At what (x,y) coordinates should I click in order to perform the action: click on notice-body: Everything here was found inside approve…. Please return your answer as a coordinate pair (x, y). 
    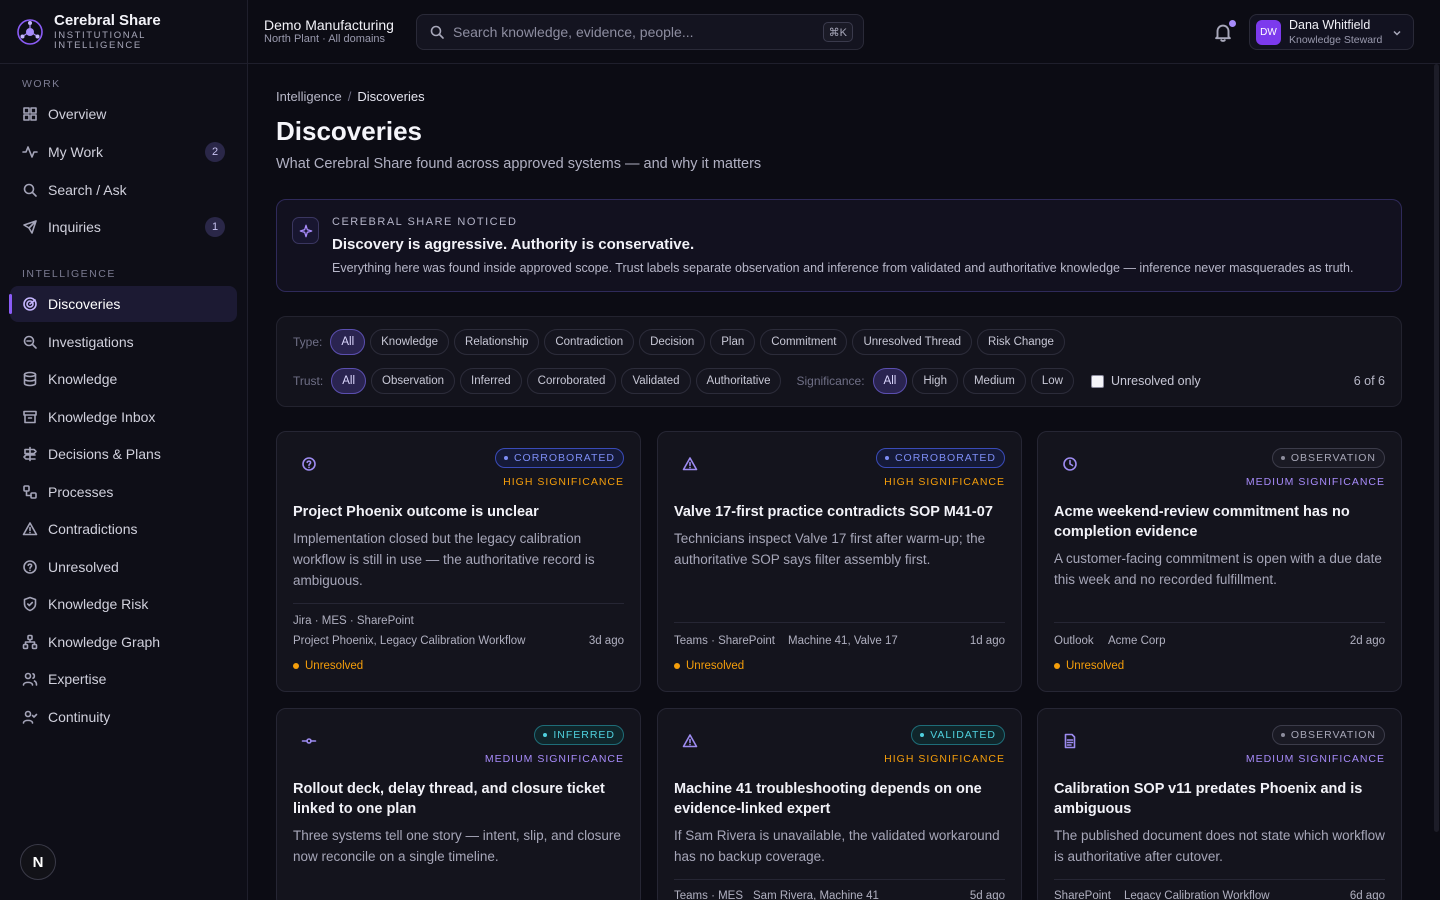
    Looking at the image, I should click on (843, 268).